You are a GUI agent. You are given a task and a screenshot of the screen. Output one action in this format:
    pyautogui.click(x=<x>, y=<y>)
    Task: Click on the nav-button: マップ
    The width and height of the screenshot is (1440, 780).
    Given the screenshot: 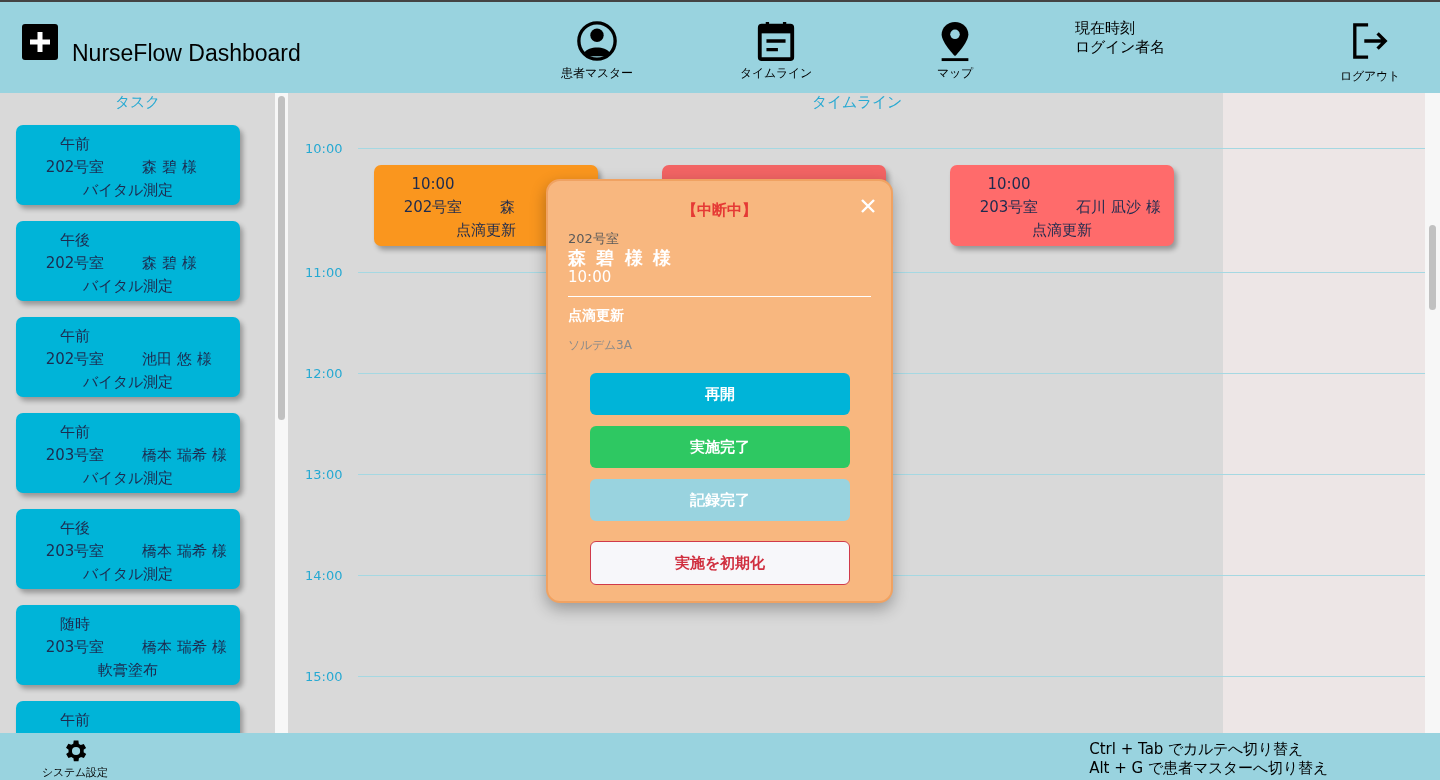 What is the action you would take?
    pyautogui.click(x=955, y=42)
    